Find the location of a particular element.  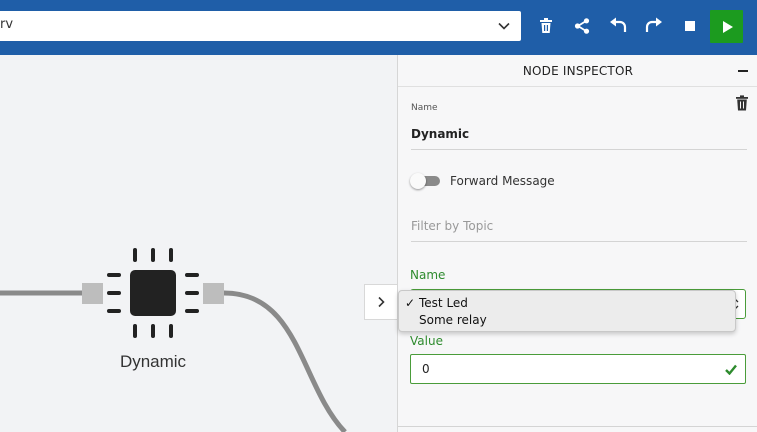

expand-panel-button is located at coordinates (381, 302).